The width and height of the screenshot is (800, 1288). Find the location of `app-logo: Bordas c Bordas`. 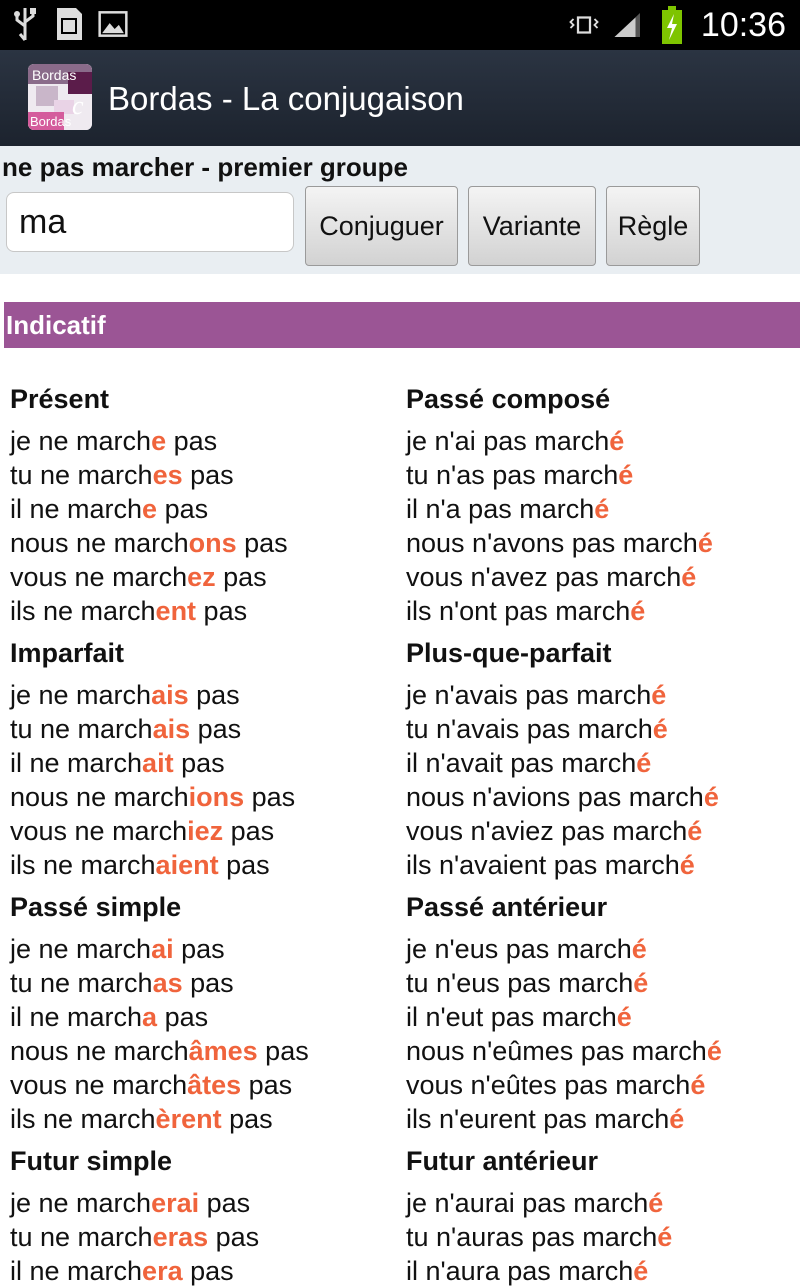

app-logo: Bordas c Bordas is located at coordinates (60, 97).